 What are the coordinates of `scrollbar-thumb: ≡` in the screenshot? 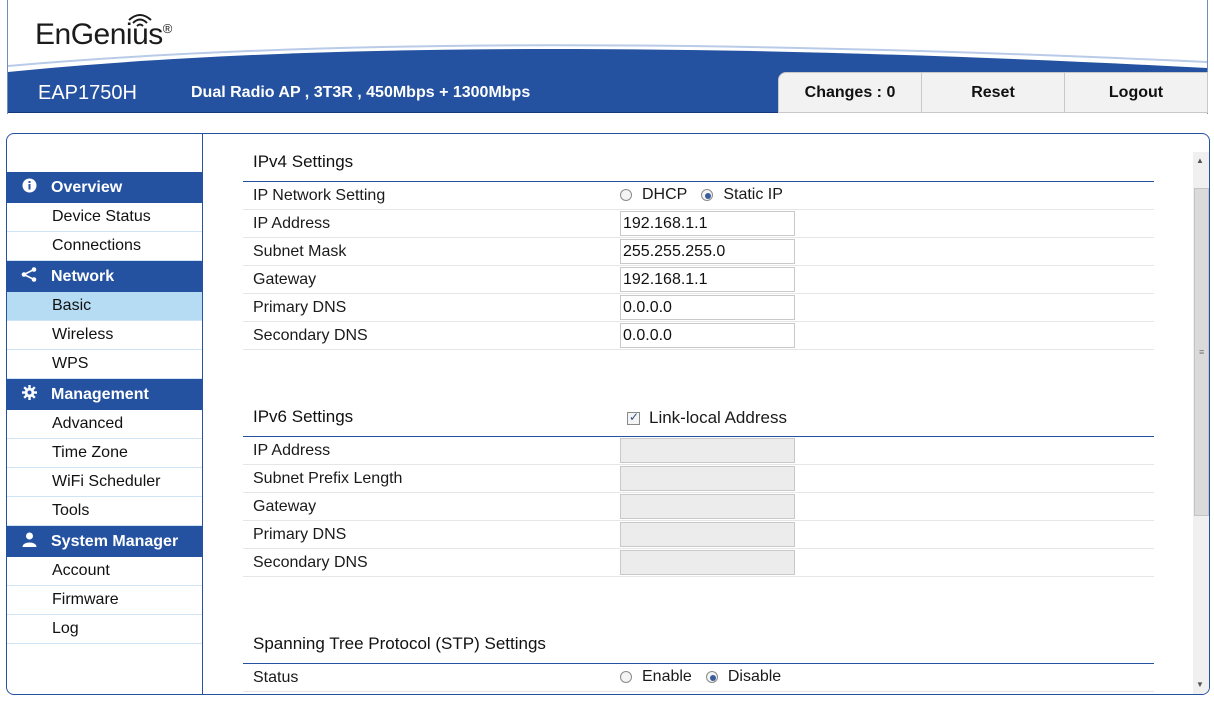 It's located at (1201, 352).